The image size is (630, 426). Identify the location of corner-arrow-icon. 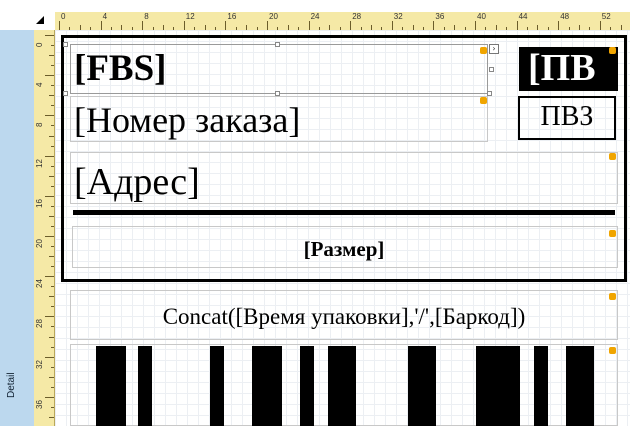
(40, 20).